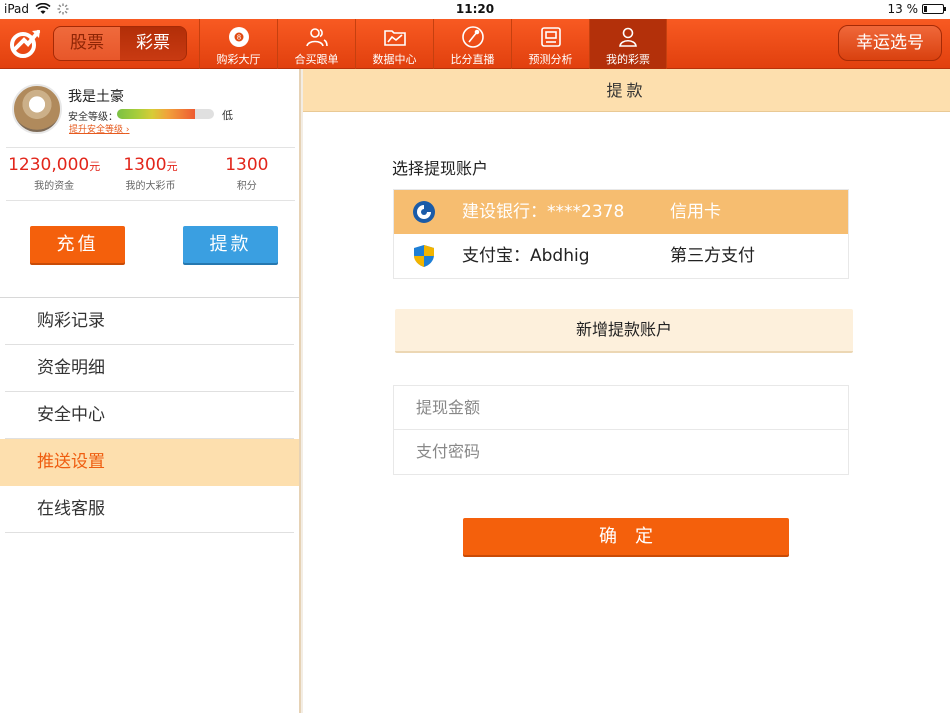  Describe the element at coordinates (96, 130) in the screenshot. I see `upgrade-security-link-label: 提升安全等级` at that location.